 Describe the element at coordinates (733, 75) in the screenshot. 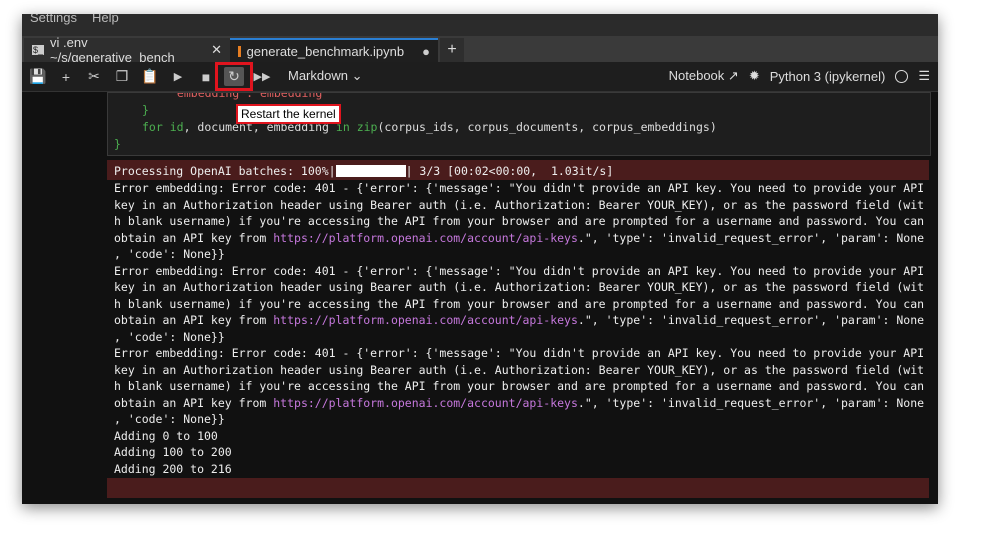

I see `external-link-icon: ↗` at that location.